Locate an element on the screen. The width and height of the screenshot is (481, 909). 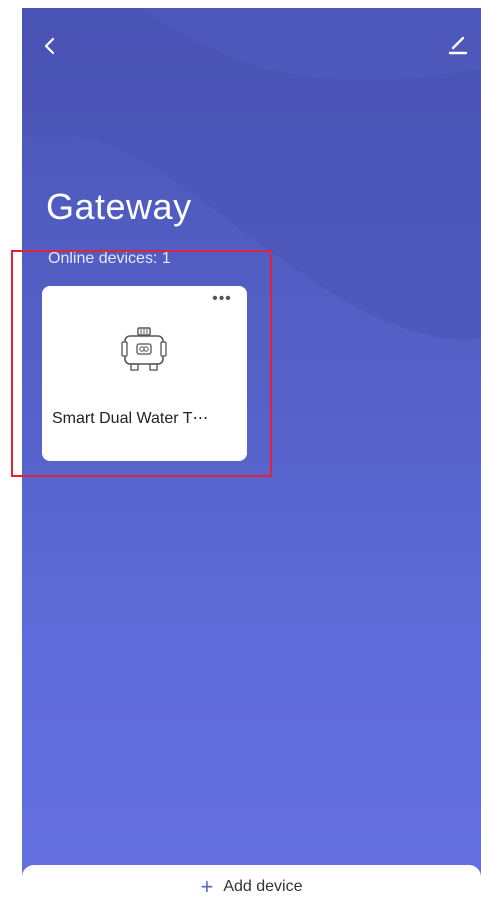
add-device-button: + Add device is located at coordinates (251, 887).